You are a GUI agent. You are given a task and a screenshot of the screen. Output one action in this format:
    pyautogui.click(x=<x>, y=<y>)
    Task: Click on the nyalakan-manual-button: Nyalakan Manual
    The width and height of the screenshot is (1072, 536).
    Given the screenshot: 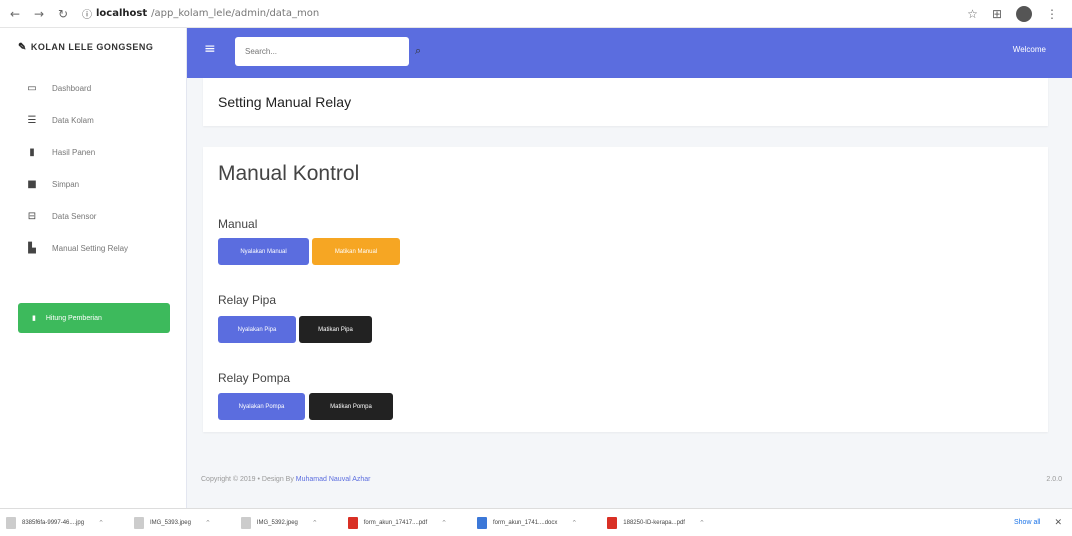 What is the action you would take?
    pyautogui.click(x=263, y=251)
    